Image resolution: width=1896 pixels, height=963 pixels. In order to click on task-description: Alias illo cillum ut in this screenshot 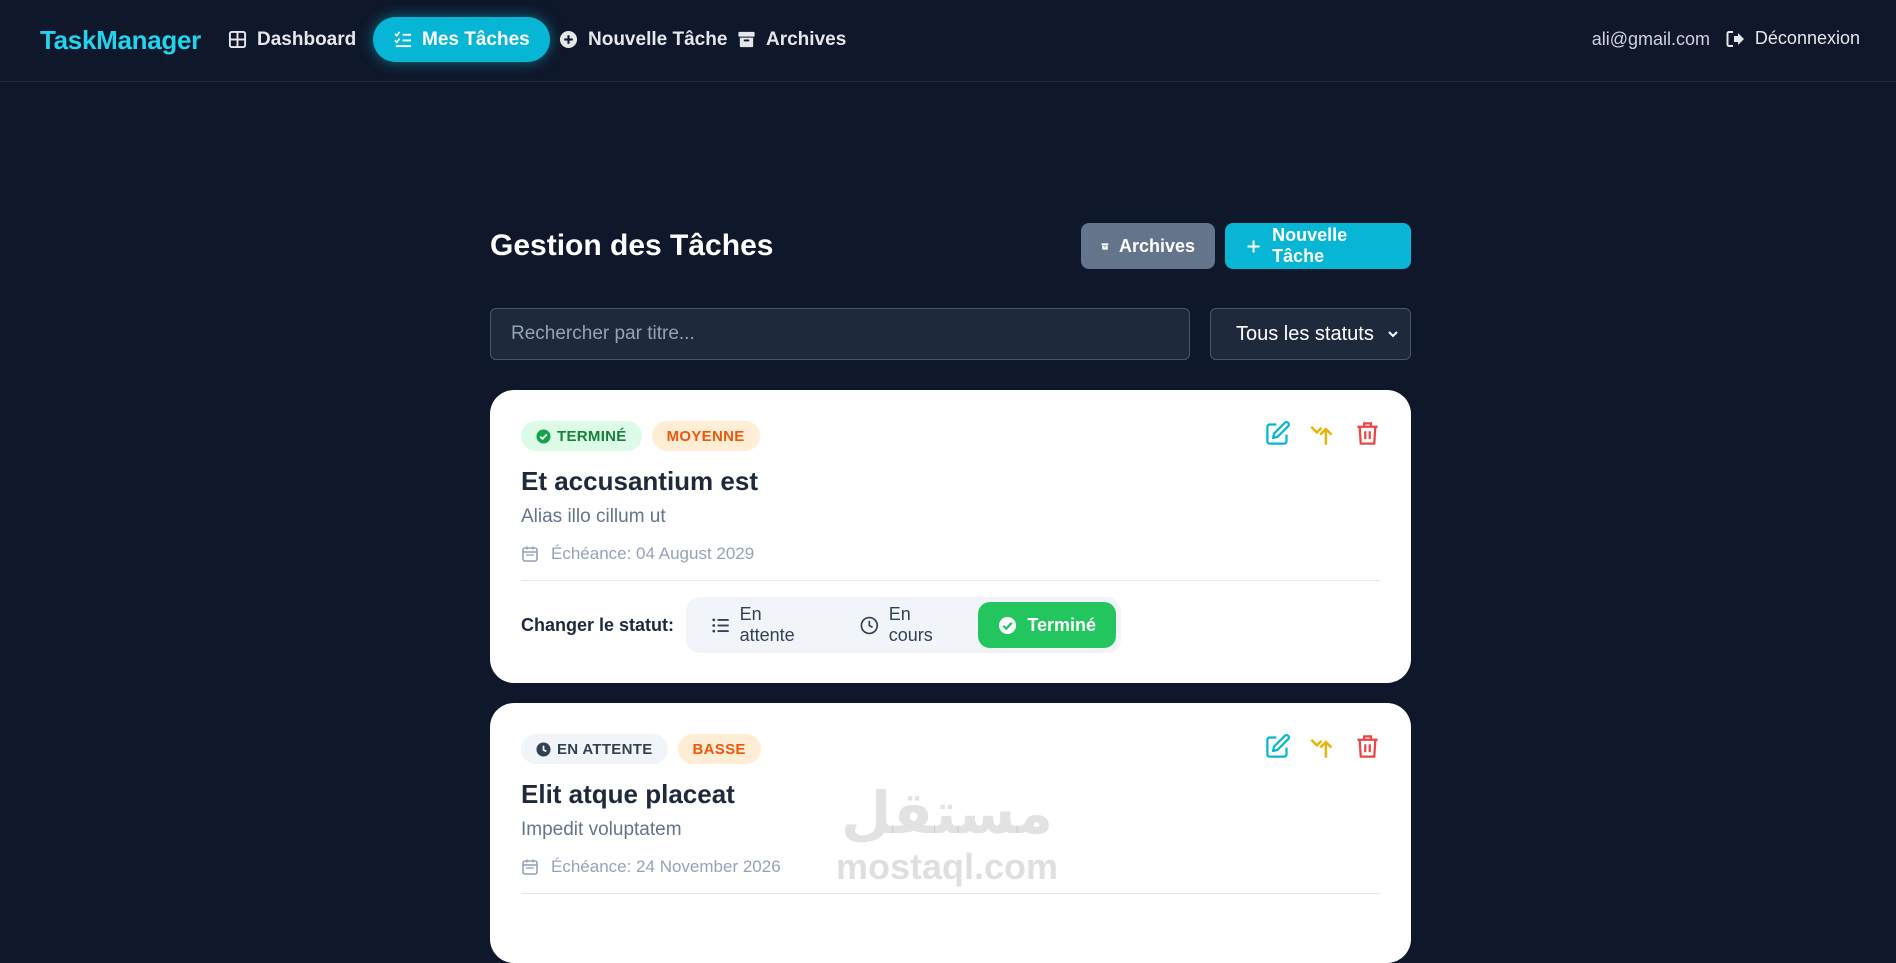, I will do `click(593, 516)`.